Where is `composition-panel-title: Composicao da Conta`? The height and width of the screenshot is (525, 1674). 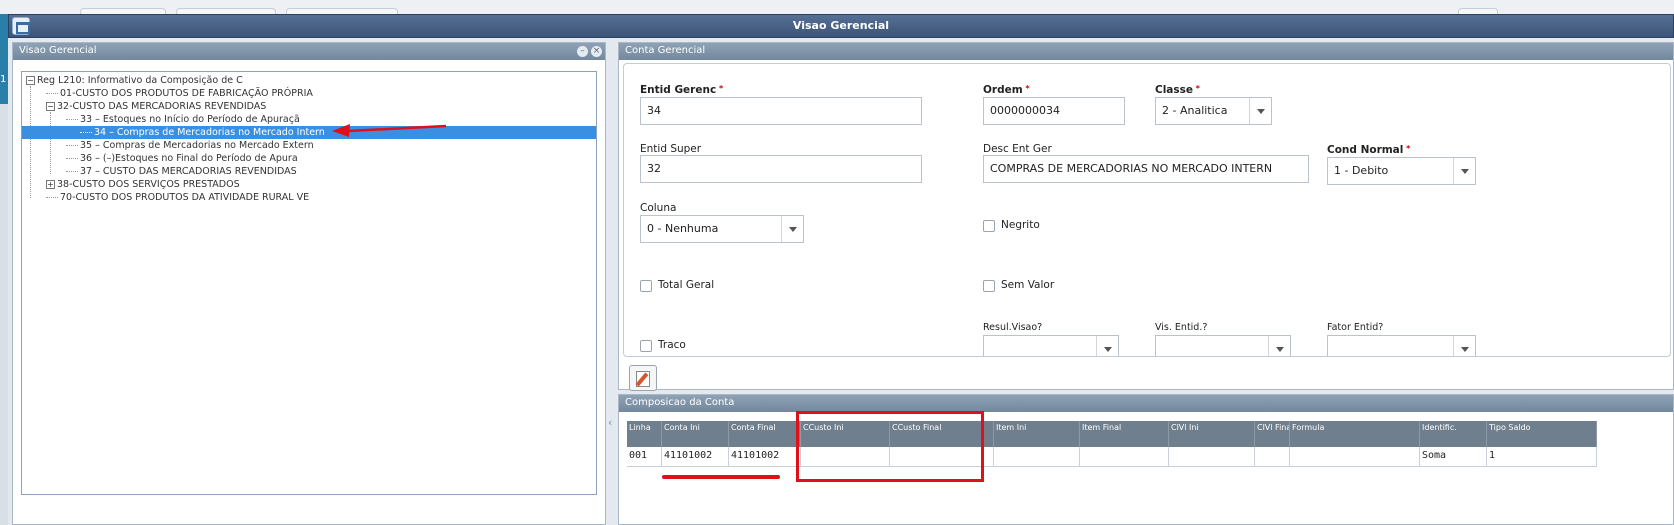 composition-panel-title: Composicao da Conta is located at coordinates (680, 402).